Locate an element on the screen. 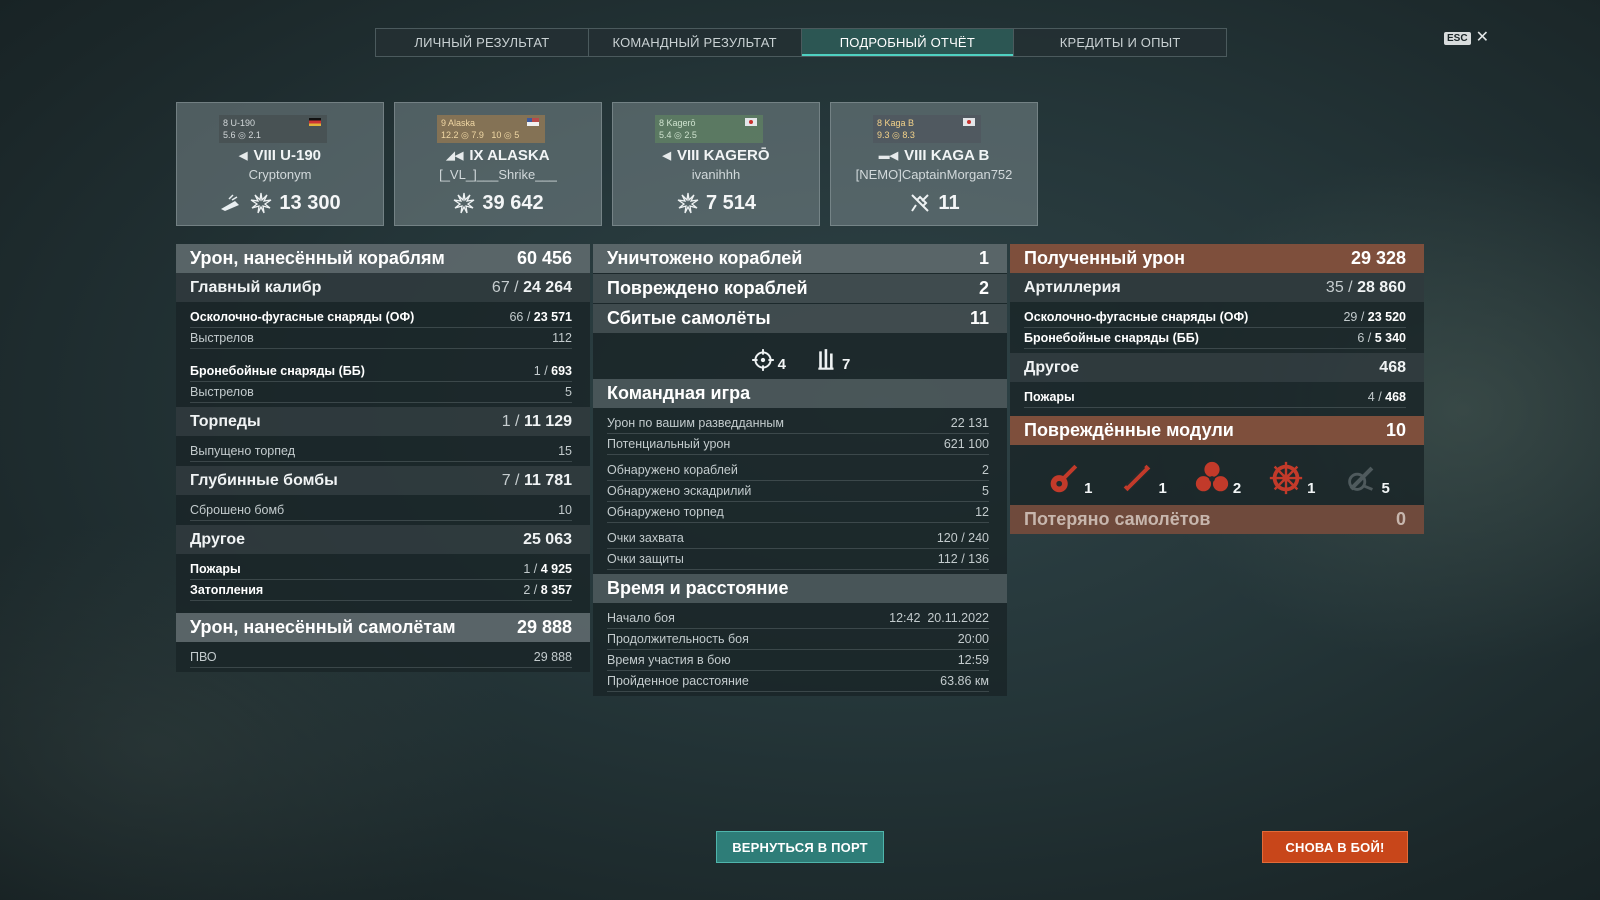  torpedo-tubes-icon is located at coordinates (1137, 478).